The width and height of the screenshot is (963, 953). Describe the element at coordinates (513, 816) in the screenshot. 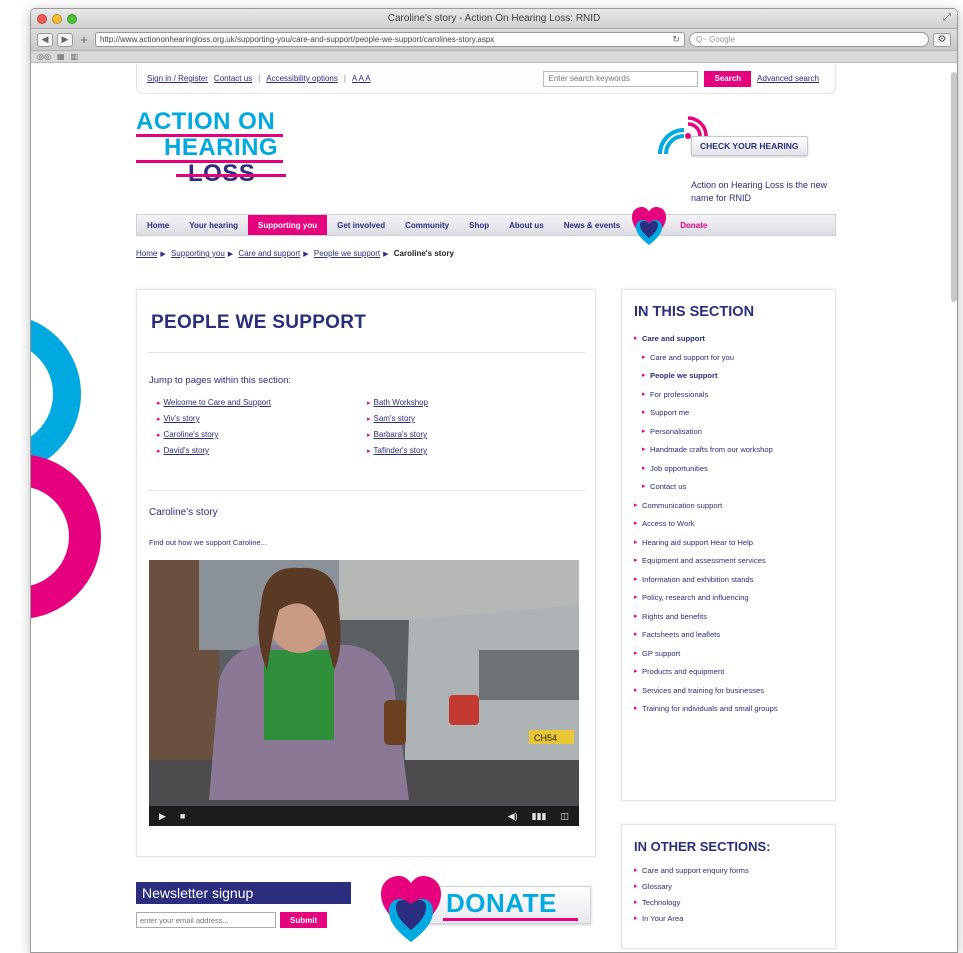

I see `volume-icon: ◀)` at that location.